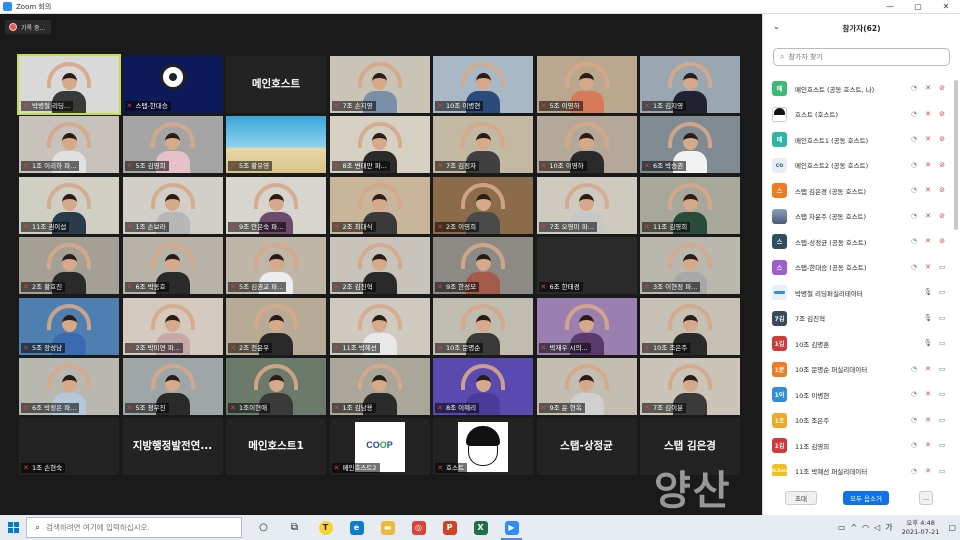  I want to click on video-tile: 9조 윤 현옥 ✕, so click(586, 386).